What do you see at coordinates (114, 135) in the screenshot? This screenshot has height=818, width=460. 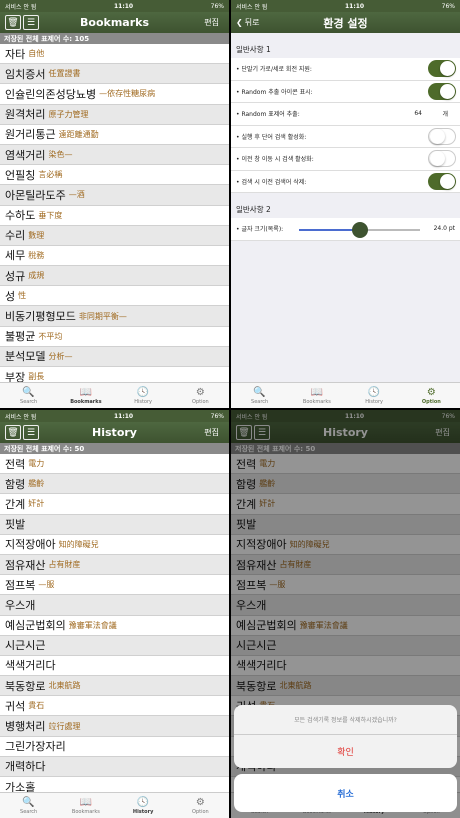 I see `list-item: 원거리통근 遠距離通勤` at bounding box center [114, 135].